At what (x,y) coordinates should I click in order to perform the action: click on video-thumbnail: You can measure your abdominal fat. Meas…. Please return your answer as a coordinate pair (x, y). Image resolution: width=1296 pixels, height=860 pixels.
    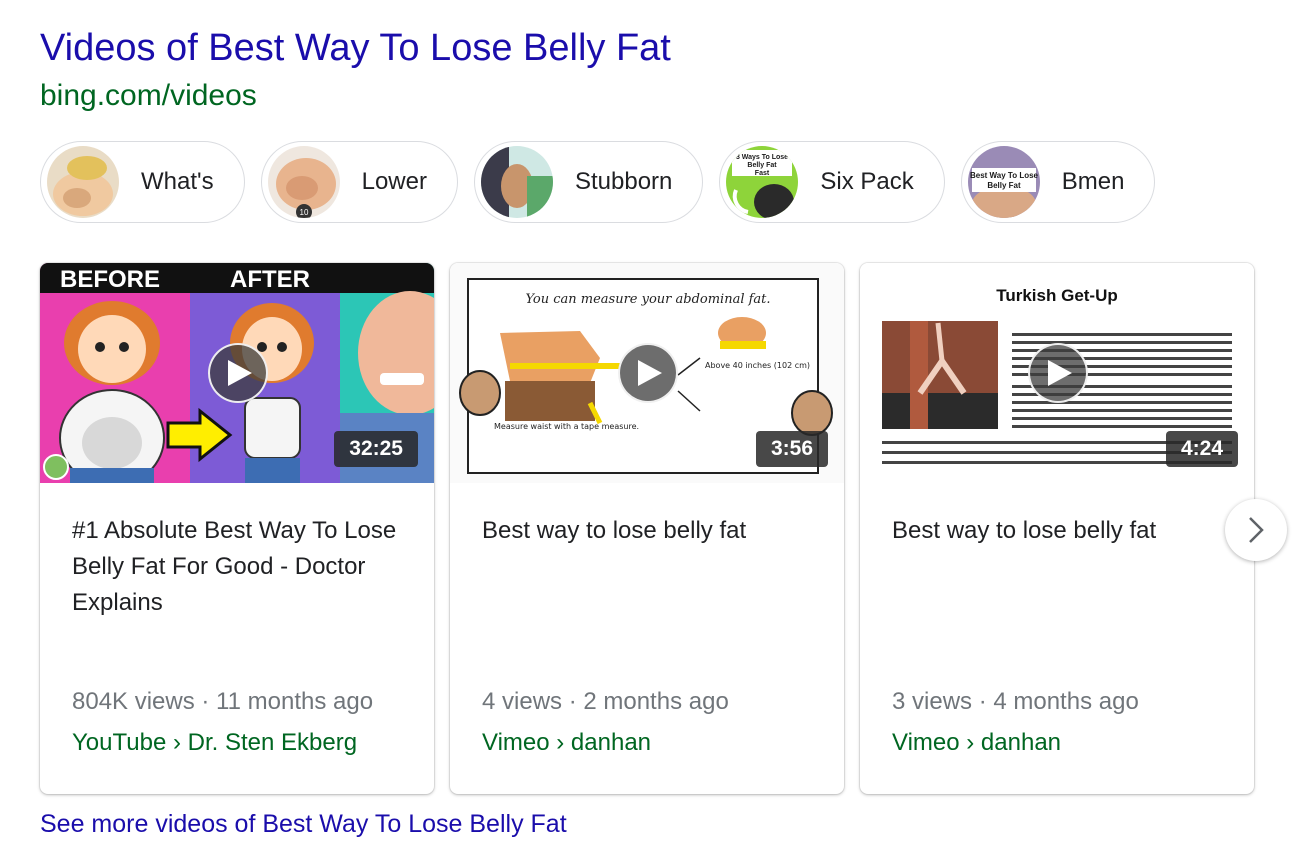
    Looking at the image, I should click on (647, 373).